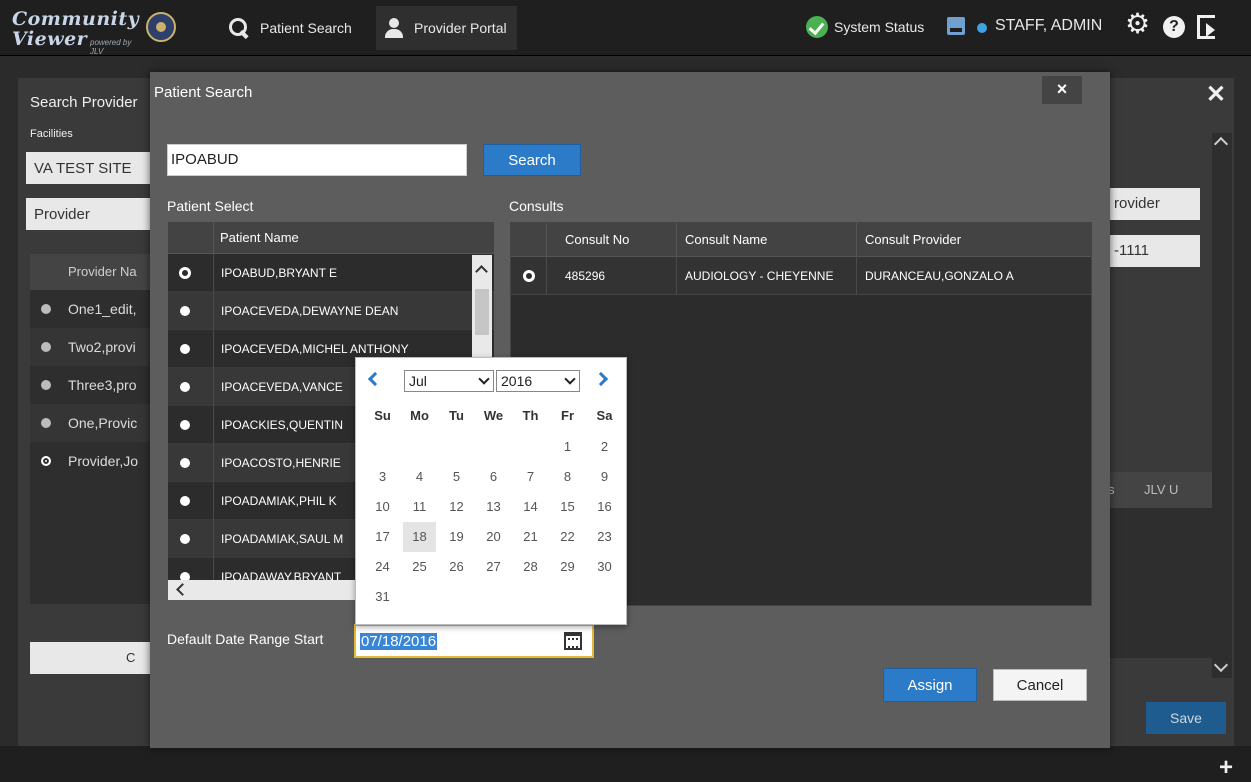 This screenshot has height=782, width=1251. Describe the element at coordinates (879, 27) in the screenshot. I see `system-status-link: System Status` at that location.